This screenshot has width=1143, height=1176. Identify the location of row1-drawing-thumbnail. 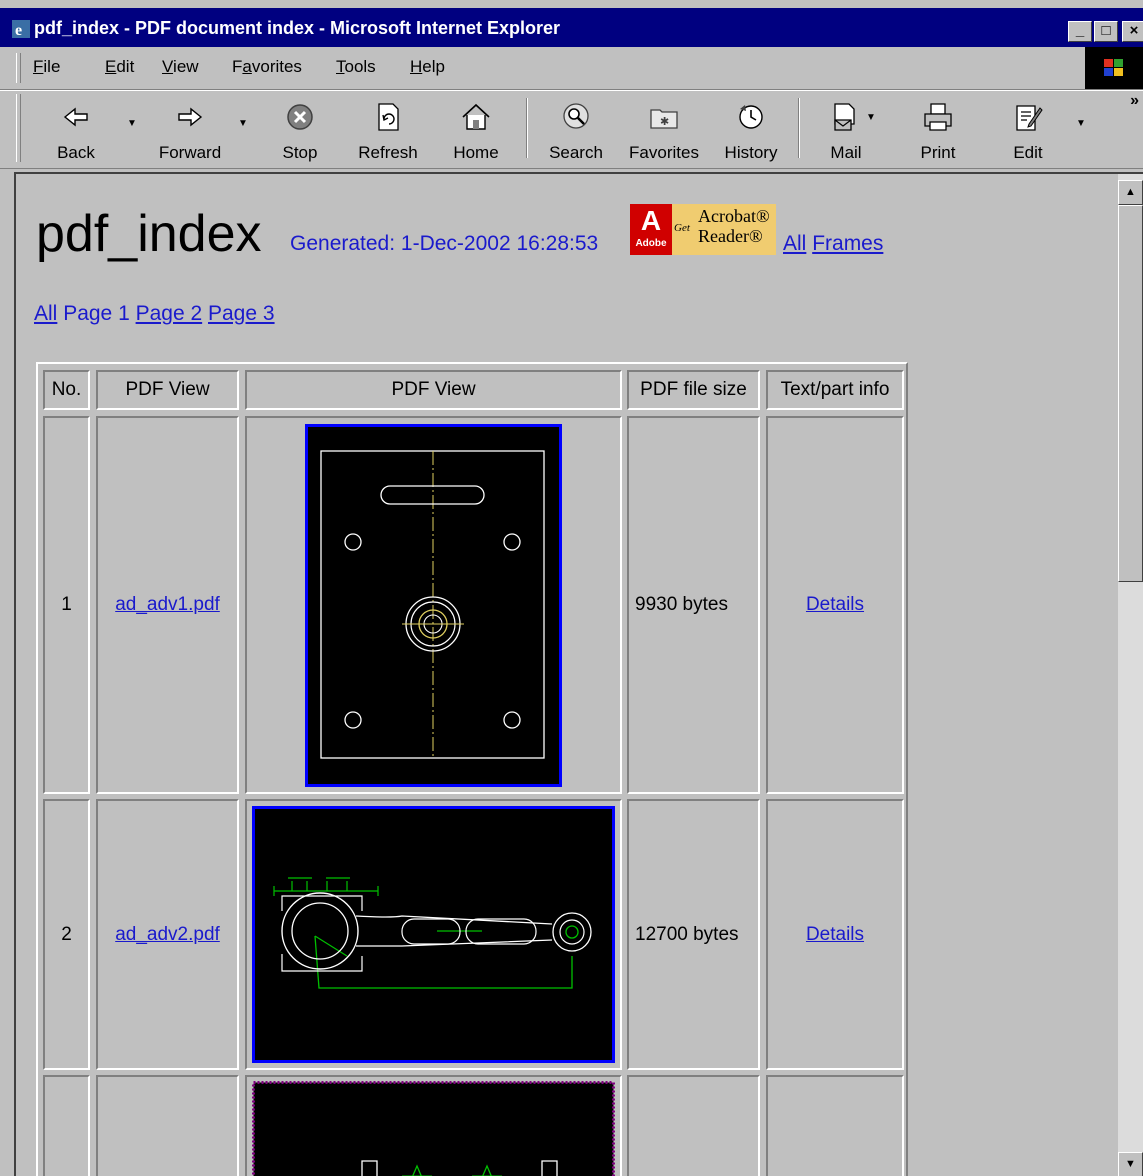
(433, 605).